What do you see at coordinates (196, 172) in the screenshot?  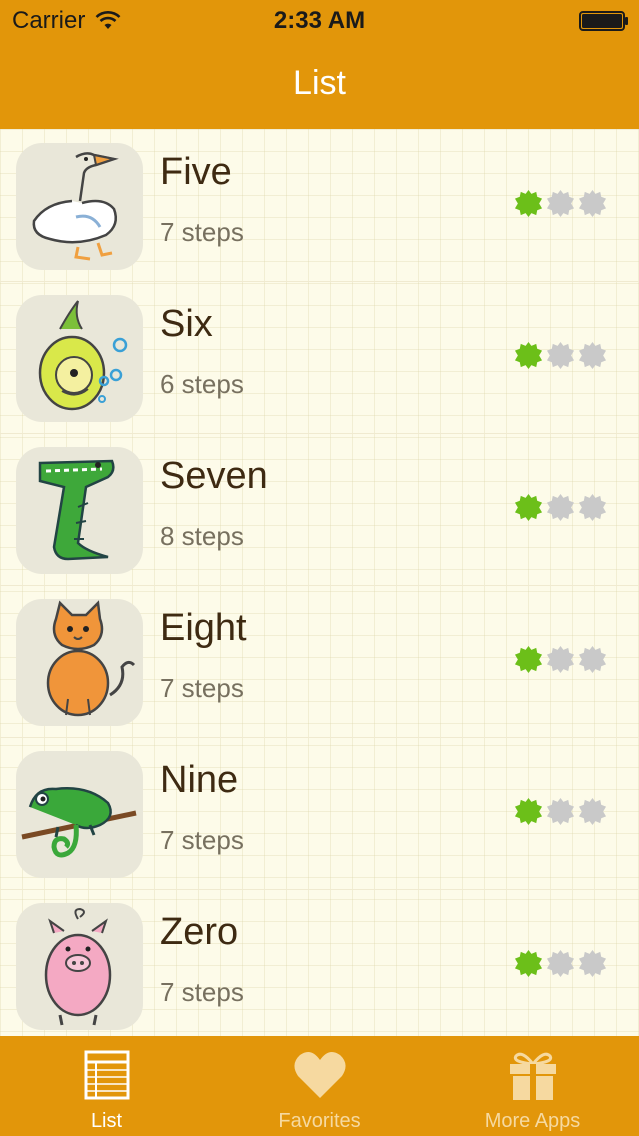 I see `item-title: Five` at bounding box center [196, 172].